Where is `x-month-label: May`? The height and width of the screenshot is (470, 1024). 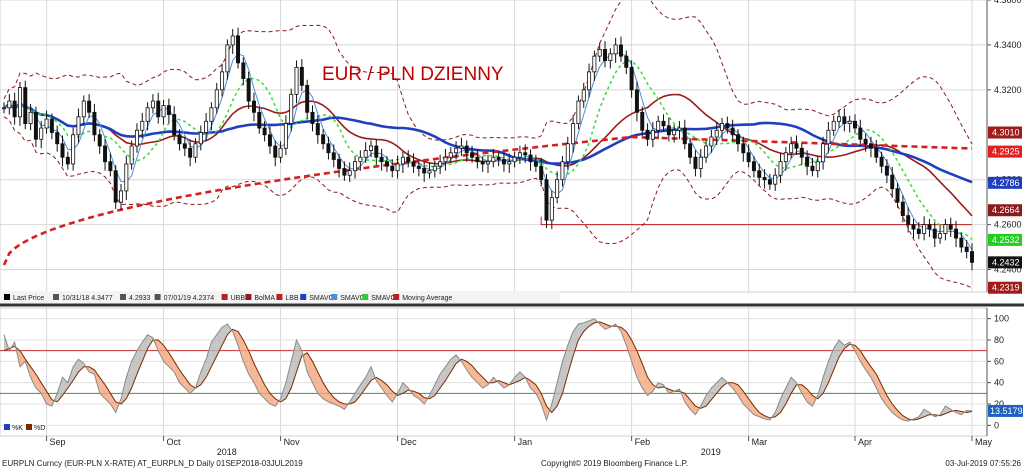 x-month-label: May is located at coordinates (984, 442).